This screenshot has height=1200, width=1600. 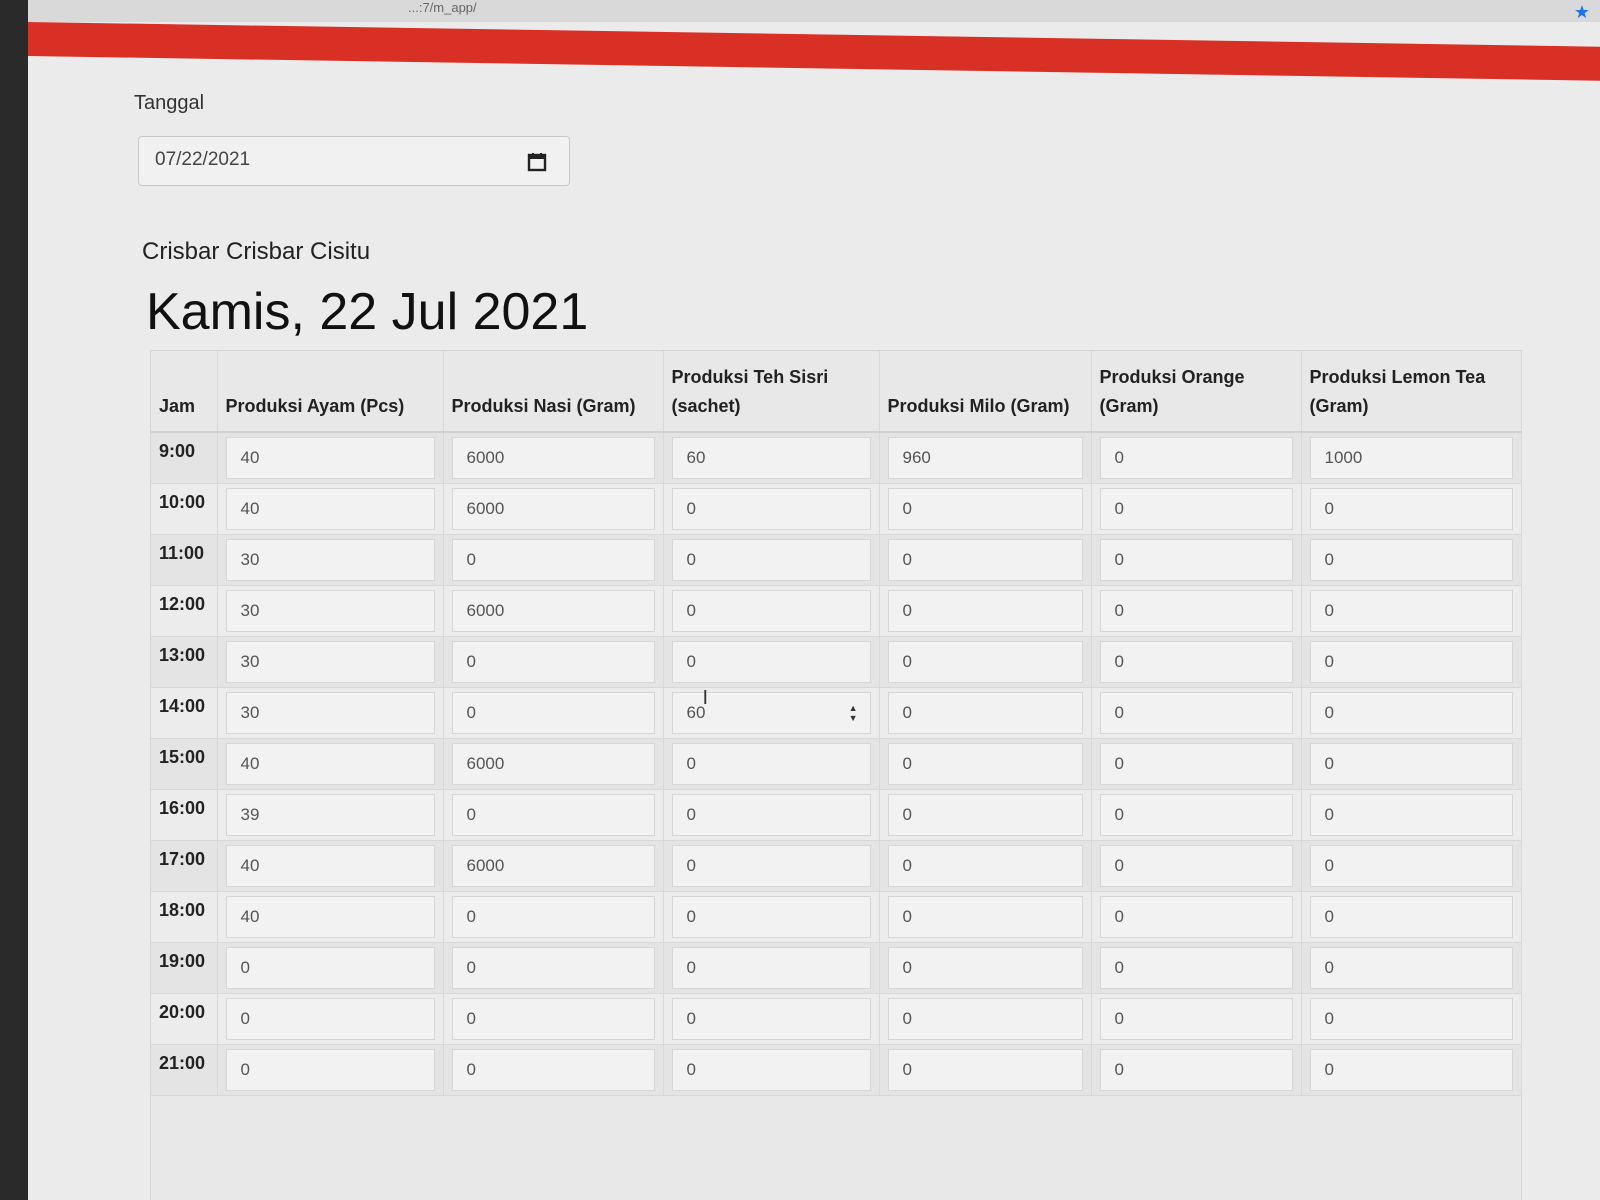 What do you see at coordinates (985, 458) in the screenshot?
I see `quantity-input: 960` at bounding box center [985, 458].